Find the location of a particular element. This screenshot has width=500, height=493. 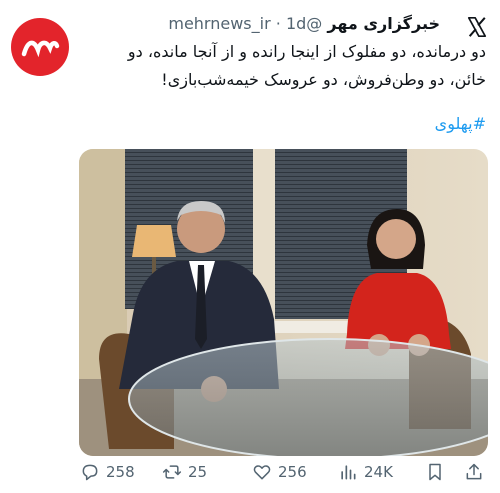

x-logo-icon is located at coordinates (477, 27).